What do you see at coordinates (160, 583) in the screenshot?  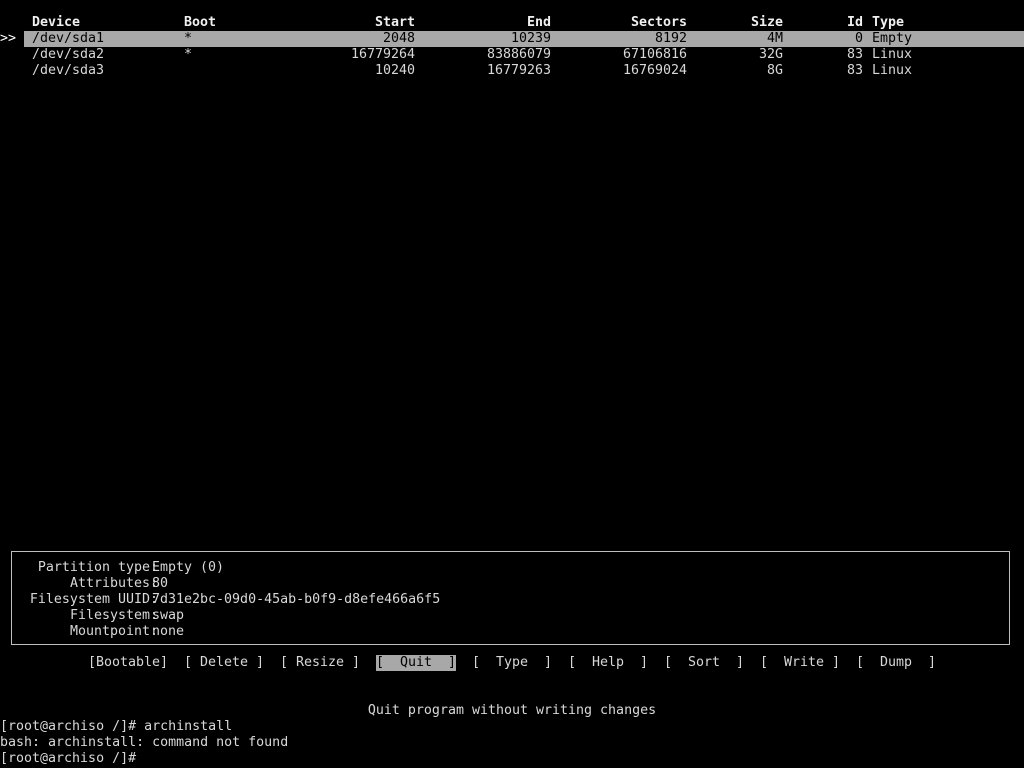 I see `info-value: 80` at bounding box center [160, 583].